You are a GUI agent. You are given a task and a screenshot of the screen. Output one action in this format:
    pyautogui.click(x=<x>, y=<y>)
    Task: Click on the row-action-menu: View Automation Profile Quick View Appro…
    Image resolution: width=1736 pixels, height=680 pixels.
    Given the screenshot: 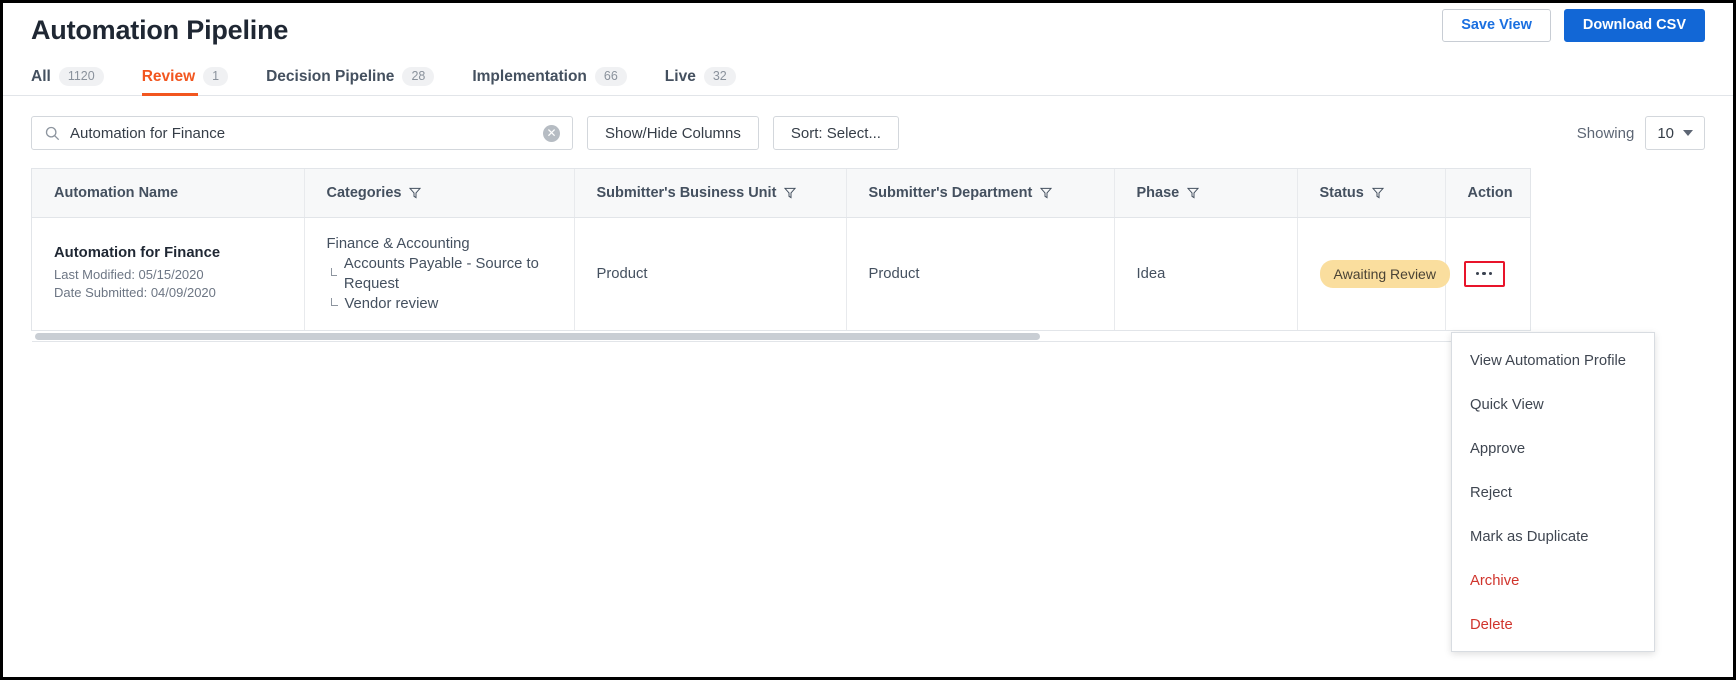 What is the action you would take?
    pyautogui.click(x=1553, y=492)
    